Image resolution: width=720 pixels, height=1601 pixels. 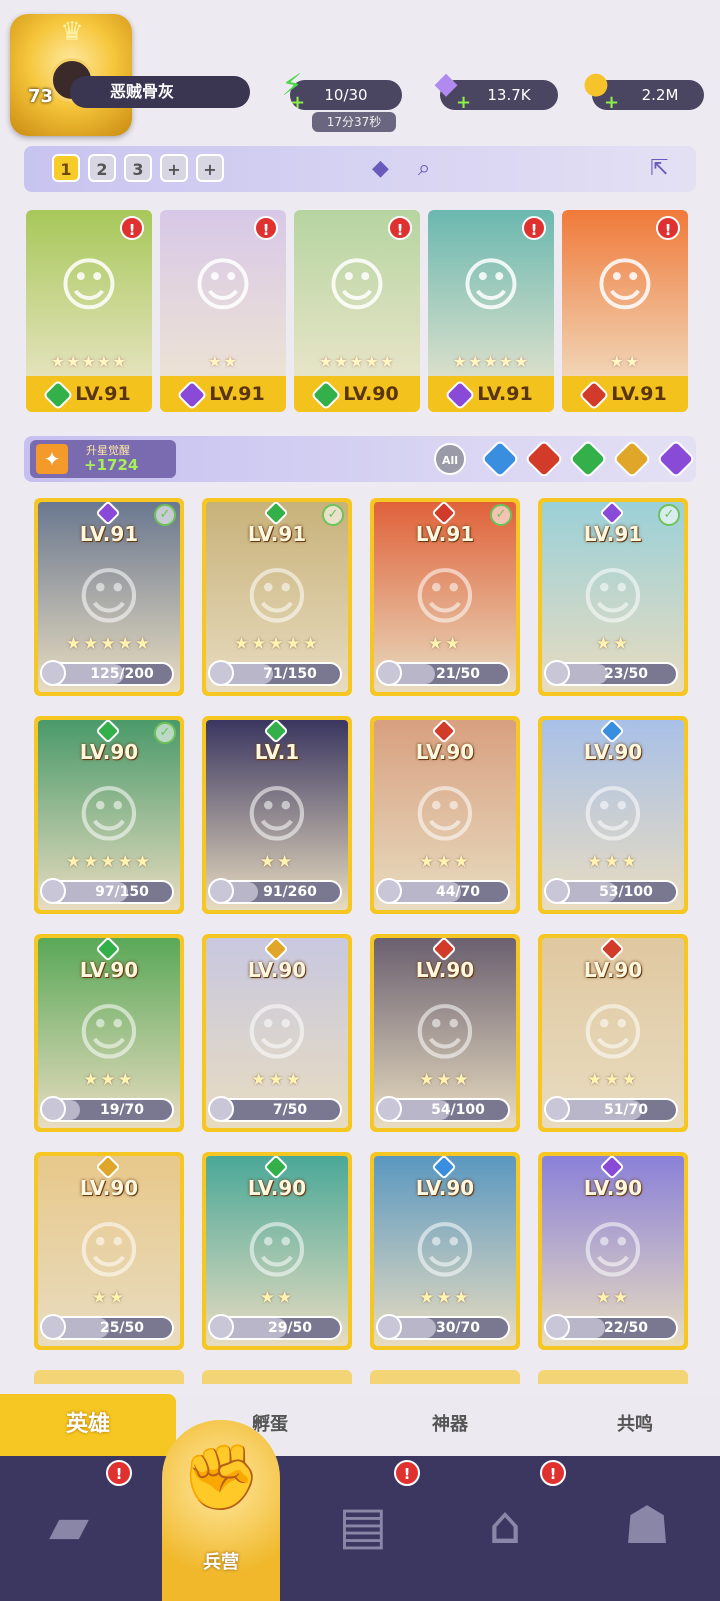 What do you see at coordinates (380, 169) in the screenshot?
I see `element-switch-icon: ◆` at bounding box center [380, 169].